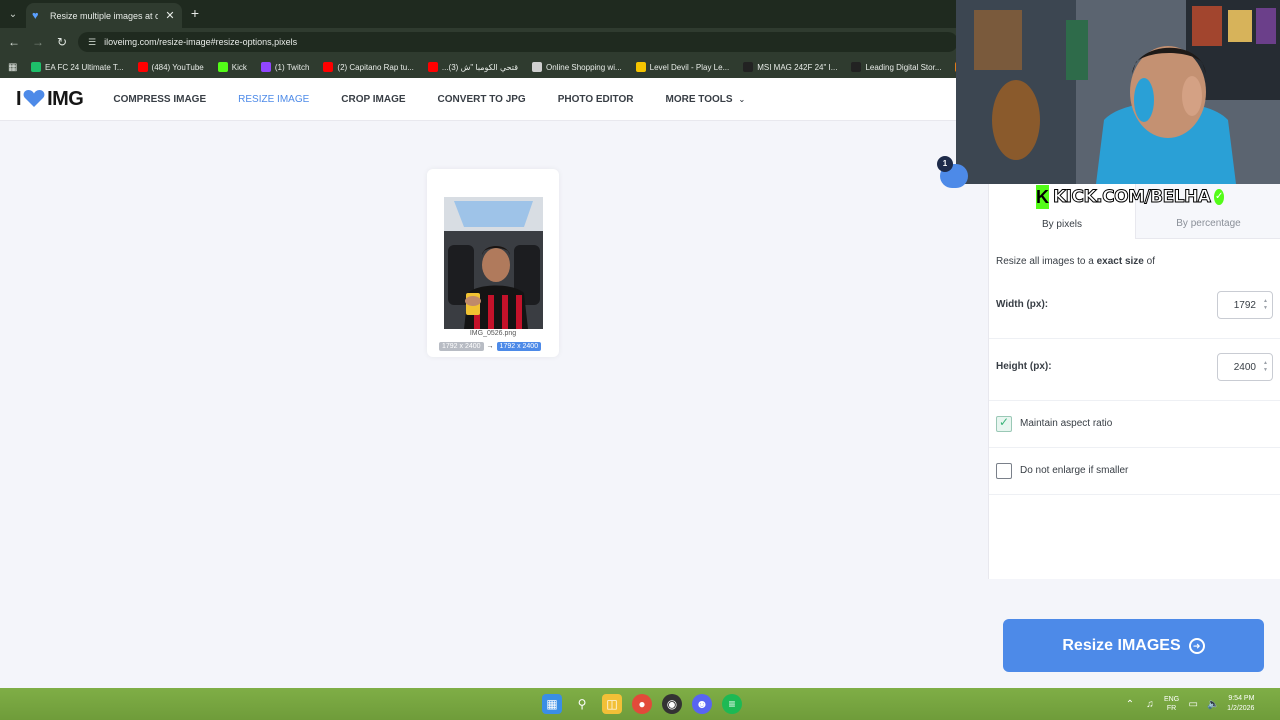 The height and width of the screenshot is (720, 1280). What do you see at coordinates (1134, 424) in the screenshot?
I see `maintain-aspect-row: ✓ Maintain aspect ratio` at bounding box center [1134, 424].